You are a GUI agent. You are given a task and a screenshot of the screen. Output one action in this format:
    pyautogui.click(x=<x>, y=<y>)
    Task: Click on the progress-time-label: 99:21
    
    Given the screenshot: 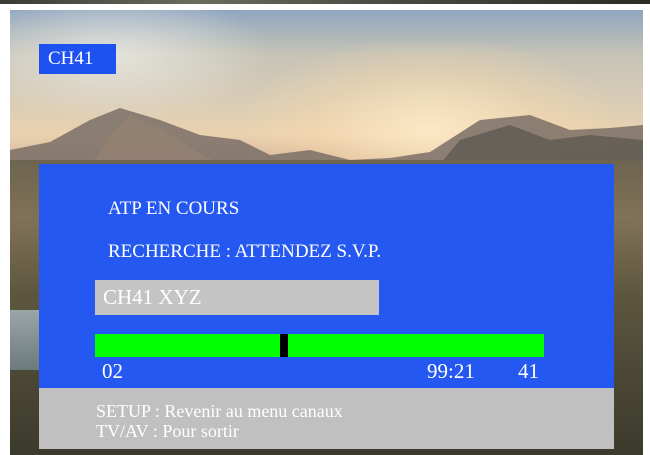 What is the action you would take?
    pyautogui.click(x=451, y=371)
    